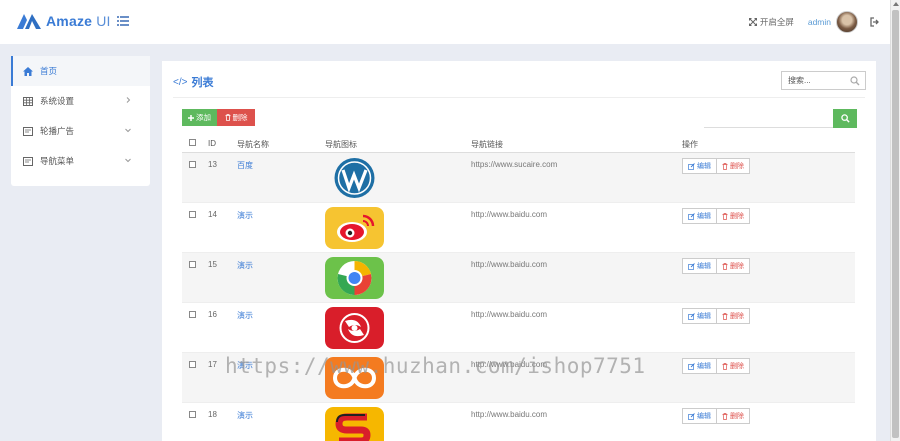 The height and width of the screenshot is (441, 900). Describe the element at coordinates (123, 21) in the screenshot. I see `menu-toggle-icon` at that location.